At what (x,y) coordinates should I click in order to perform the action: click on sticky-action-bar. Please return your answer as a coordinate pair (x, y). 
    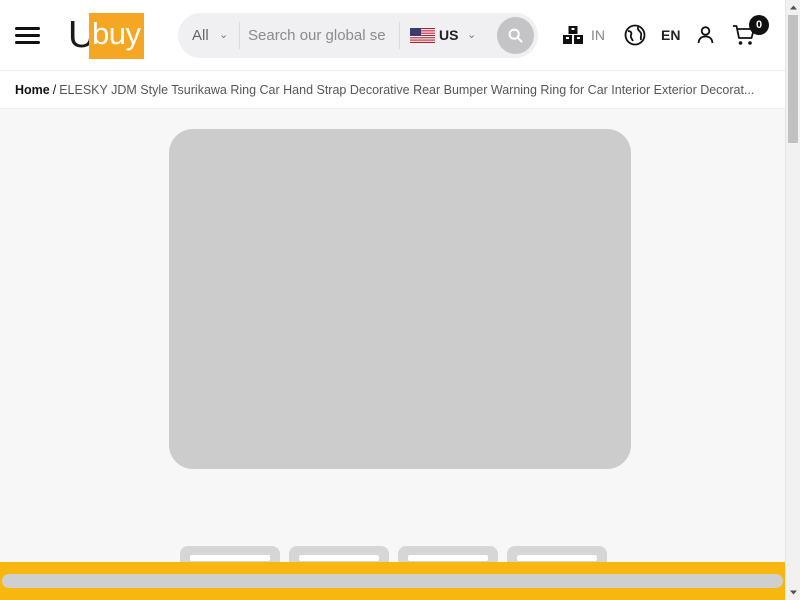
    Looking at the image, I should click on (392, 581).